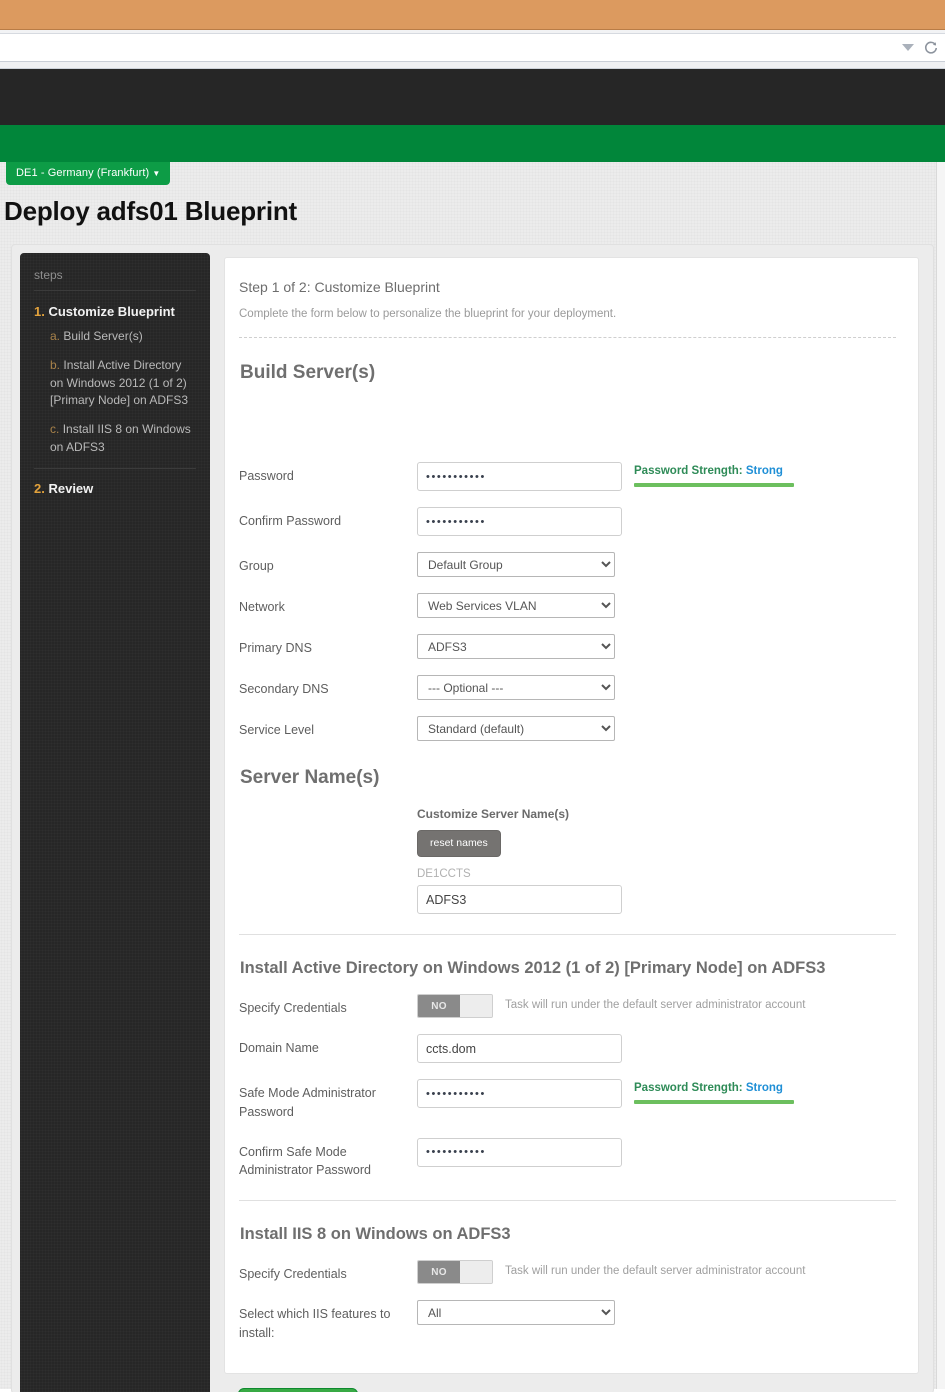 This screenshot has height=1392, width=945. I want to click on confirm-password-control, so click(519, 521).